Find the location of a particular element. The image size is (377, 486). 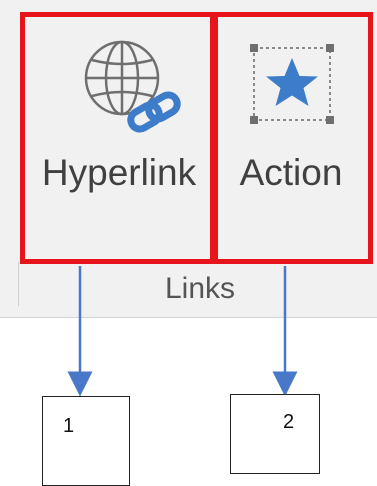

callout-number-1: 1 is located at coordinates (69, 426).